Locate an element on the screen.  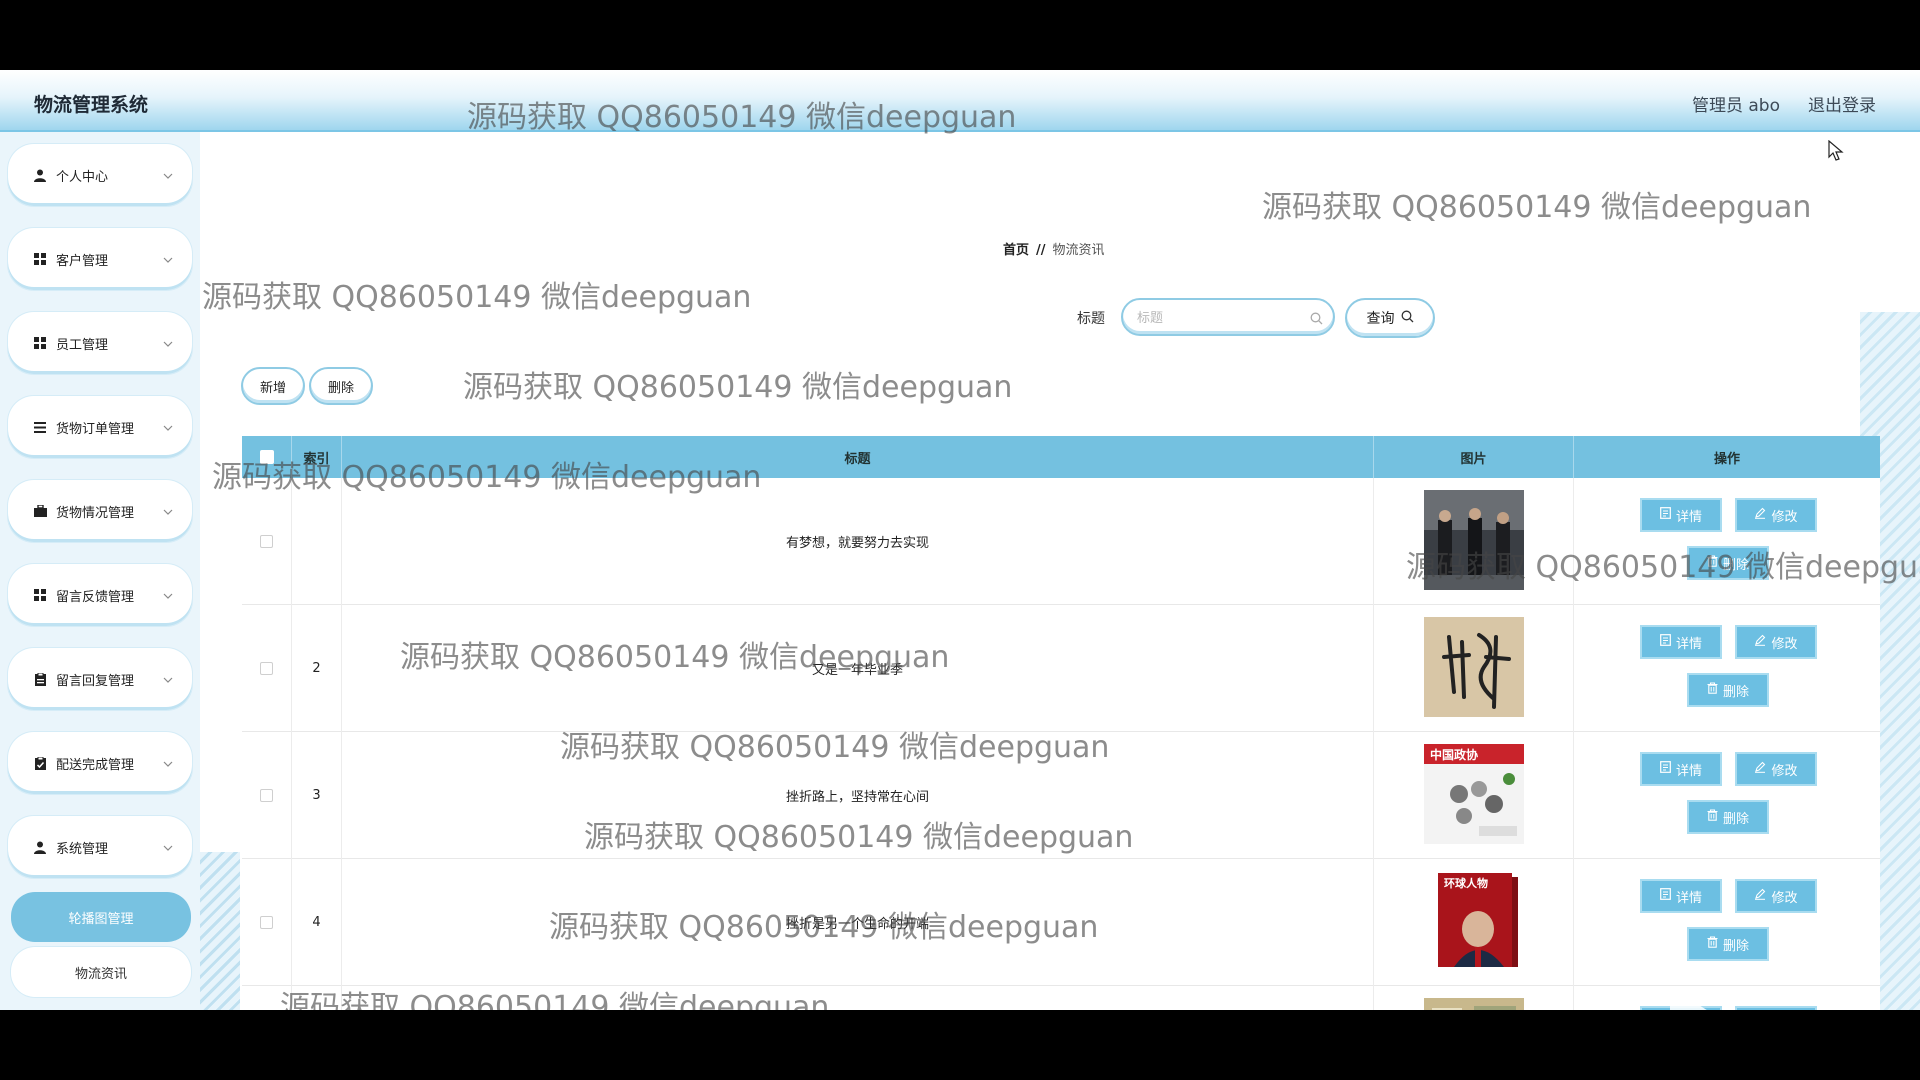
sidebar-item-label: 货物情况管理 is located at coordinates (95, 513).